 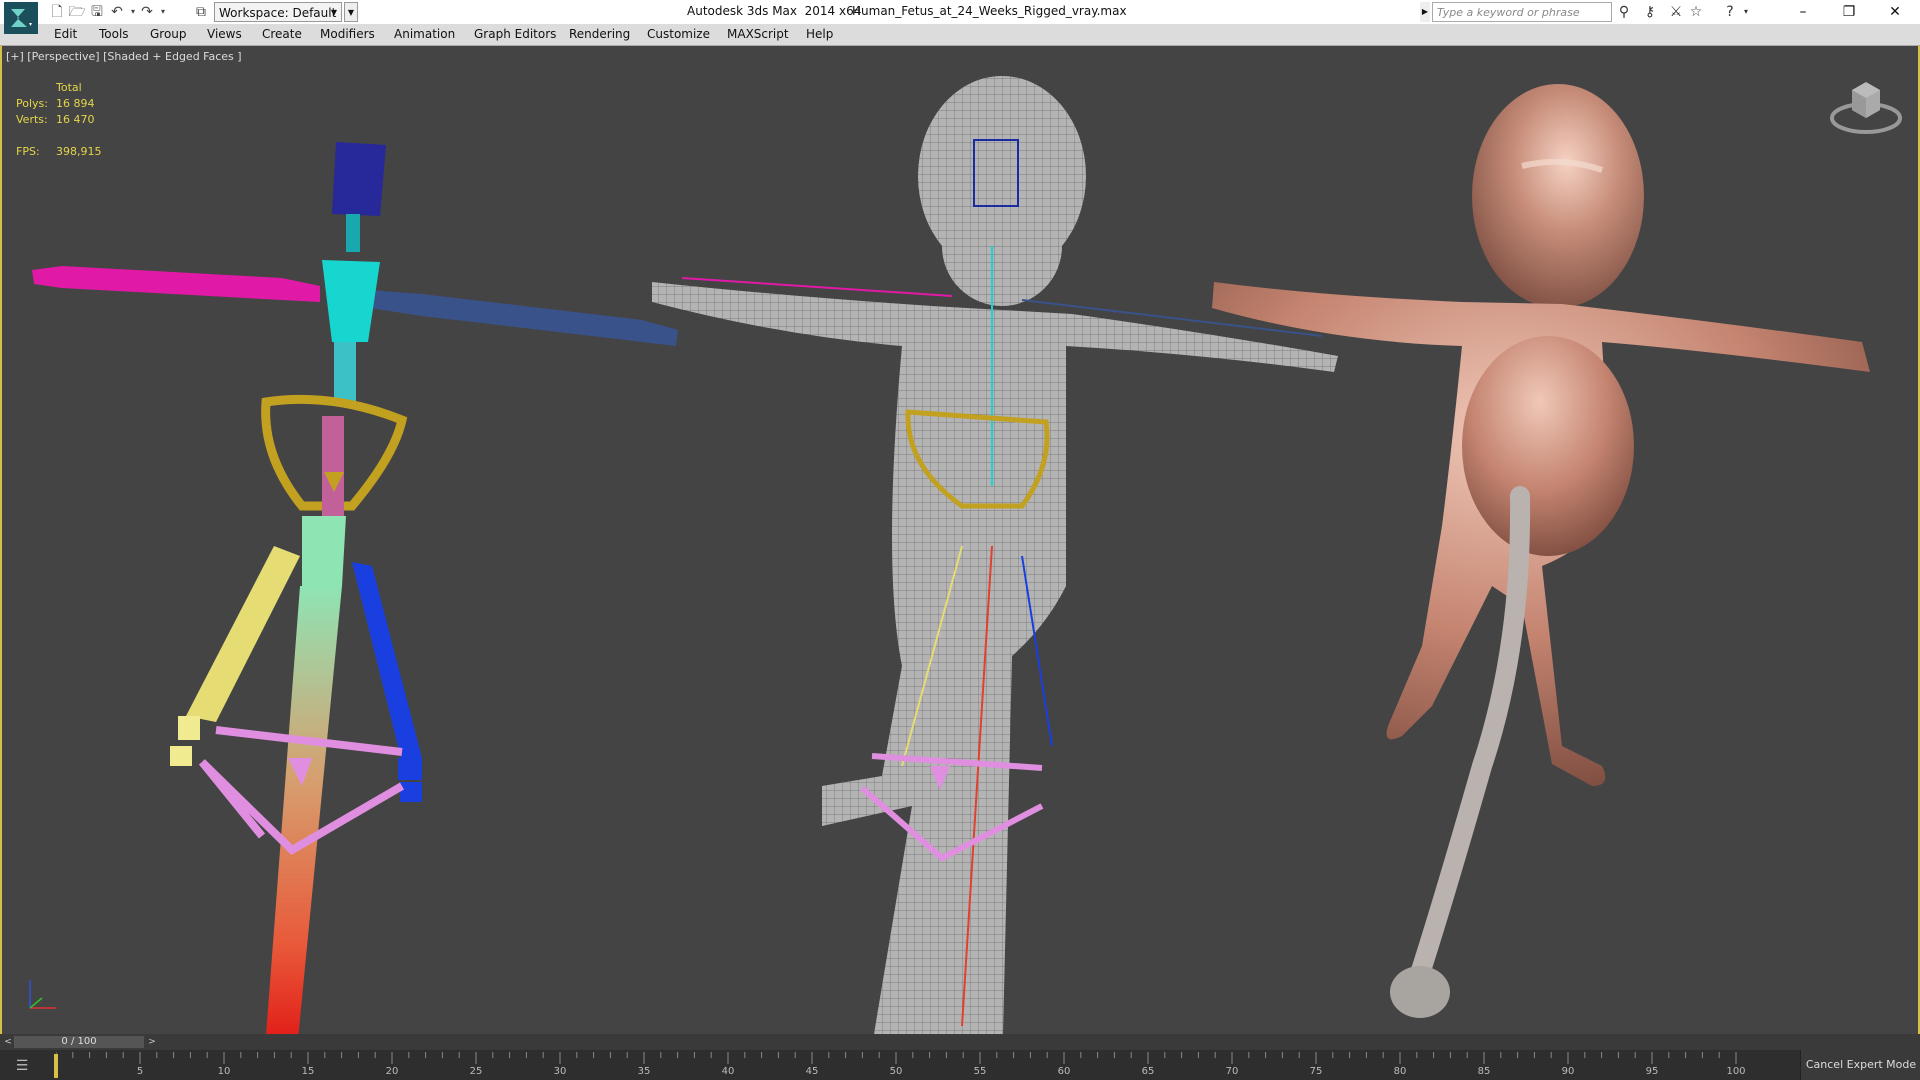 What do you see at coordinates (989, 11) in the screenshot?
I see `file-name: Human_Fetus_at_24_Weeks_Rigged_vray.max` at bounding box center [989, 11].